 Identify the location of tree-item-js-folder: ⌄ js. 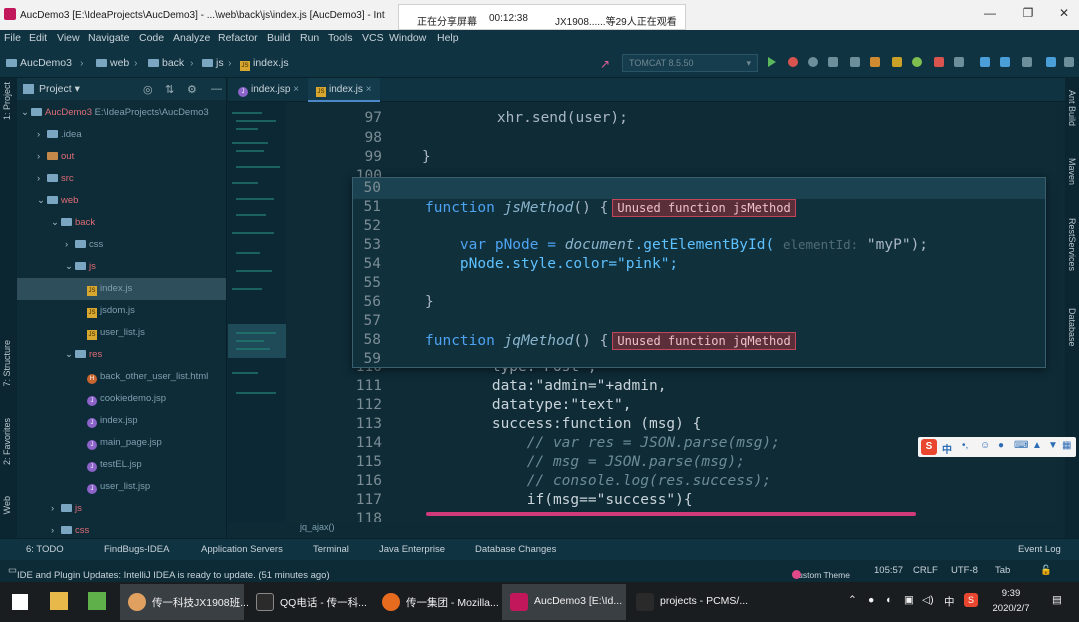
(121, 267).